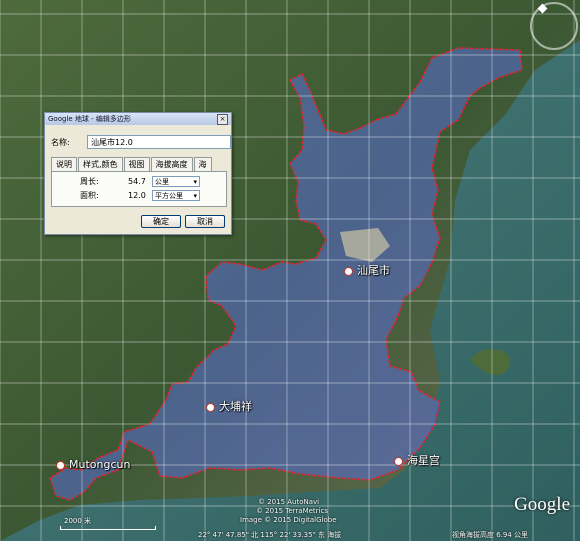  Describe the element at coordinates (89, 195) in the screenshot. I see `area-label: 面积:` at that location.